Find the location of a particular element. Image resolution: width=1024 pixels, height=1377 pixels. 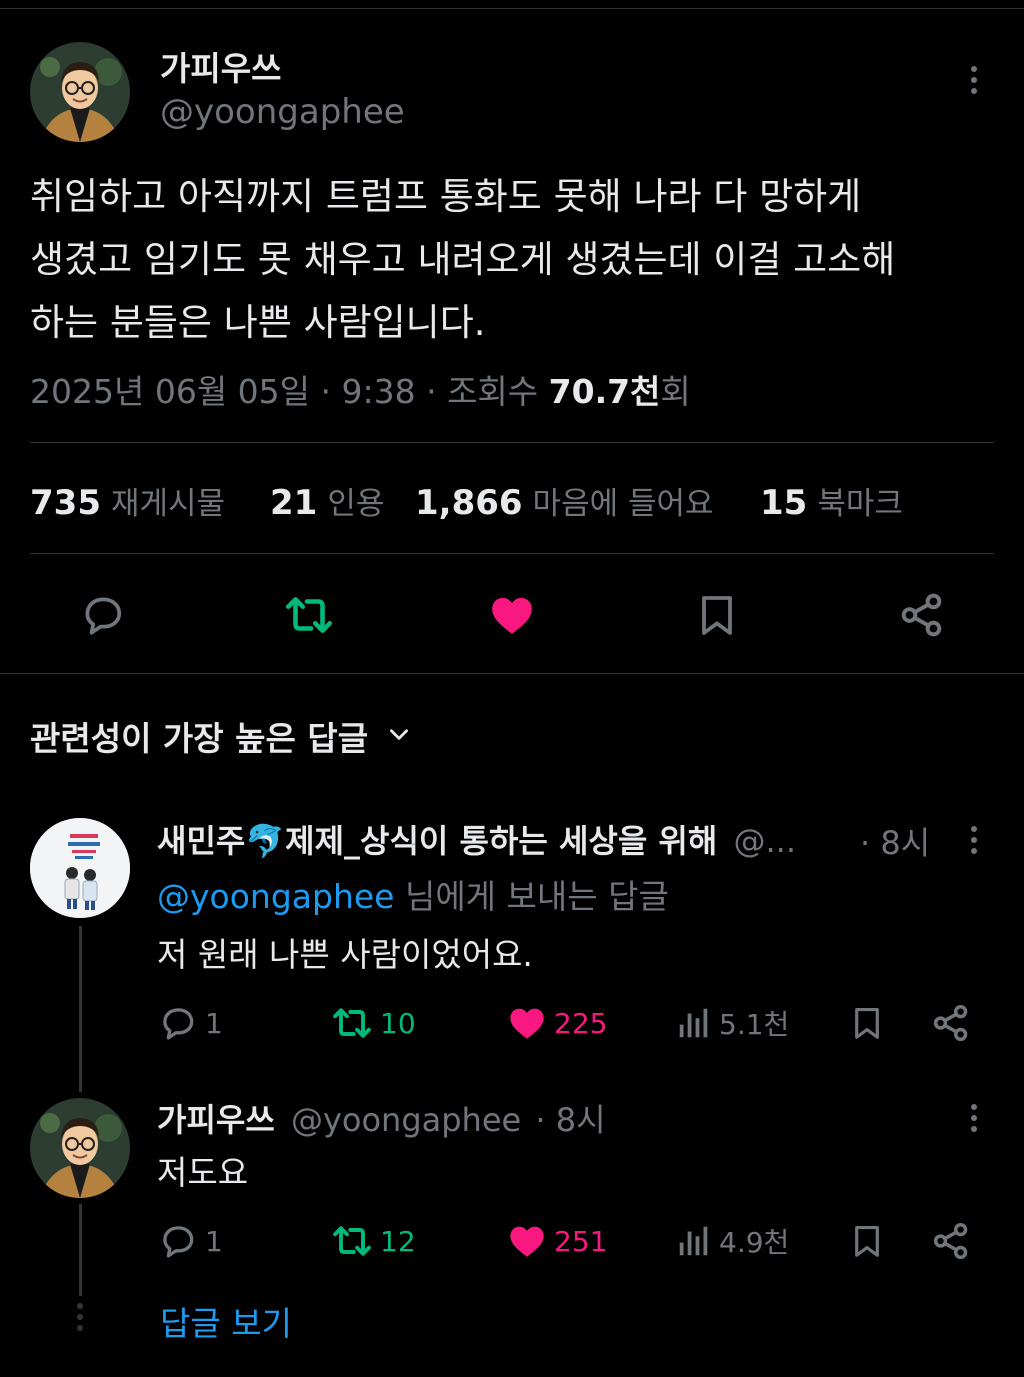

likes-stat: 1,866 마음에 들어요 is located at coordinates (564, 500).